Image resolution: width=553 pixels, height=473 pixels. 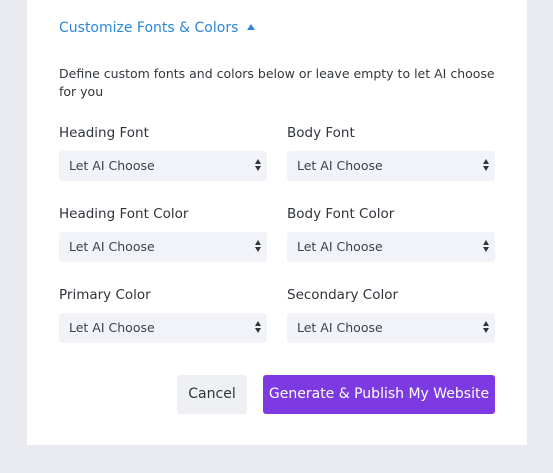 What do you see at coordinates (163, 328) in the screenshot?
I see `primary-color-select: Let AI Choose` at bounding box center [163, 328].